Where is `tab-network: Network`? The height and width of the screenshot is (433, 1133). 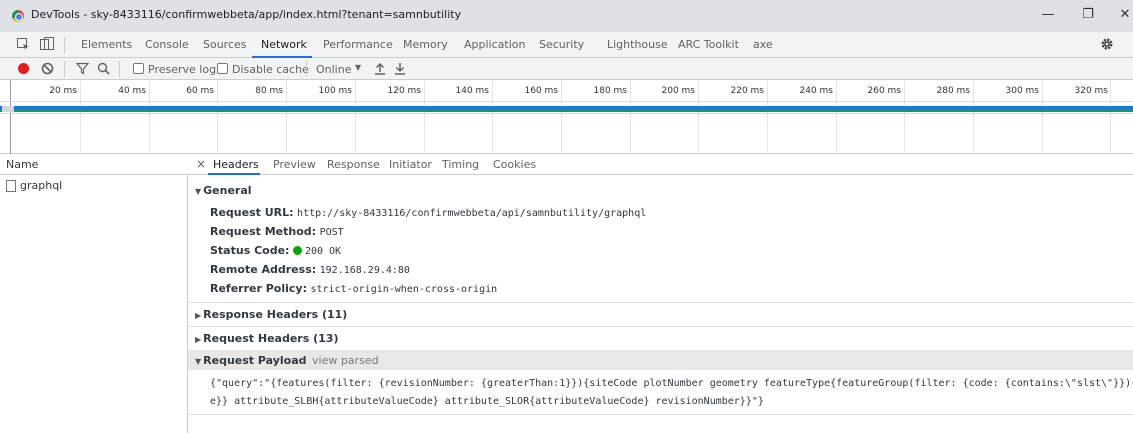
tab-network: Network is located at coordinates (284, 44).